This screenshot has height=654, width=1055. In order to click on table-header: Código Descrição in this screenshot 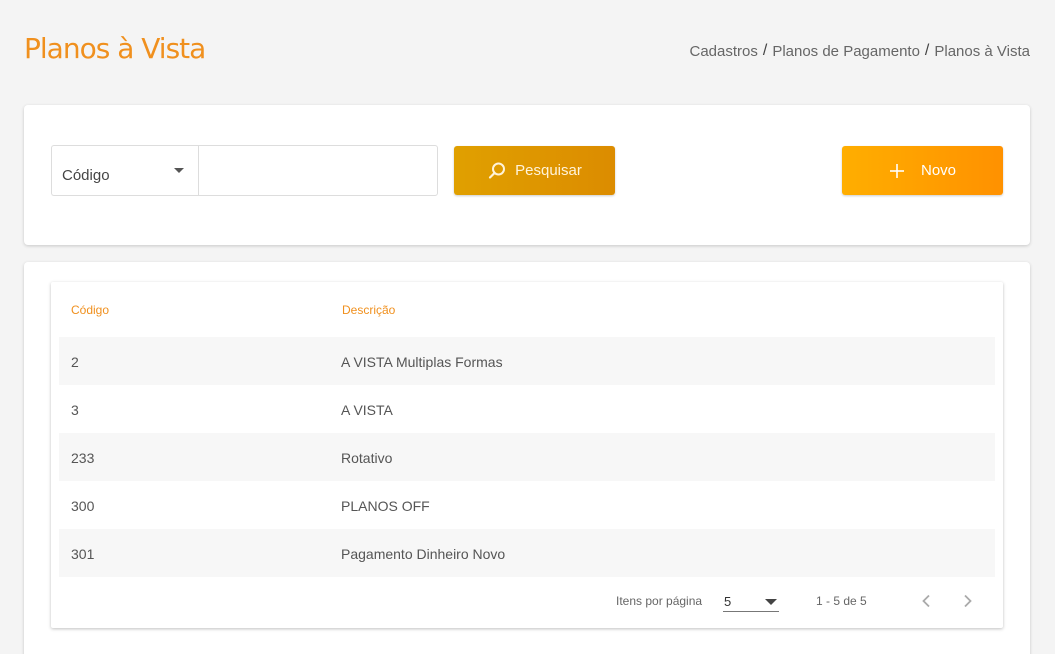, I will do `click(527, 309)`.